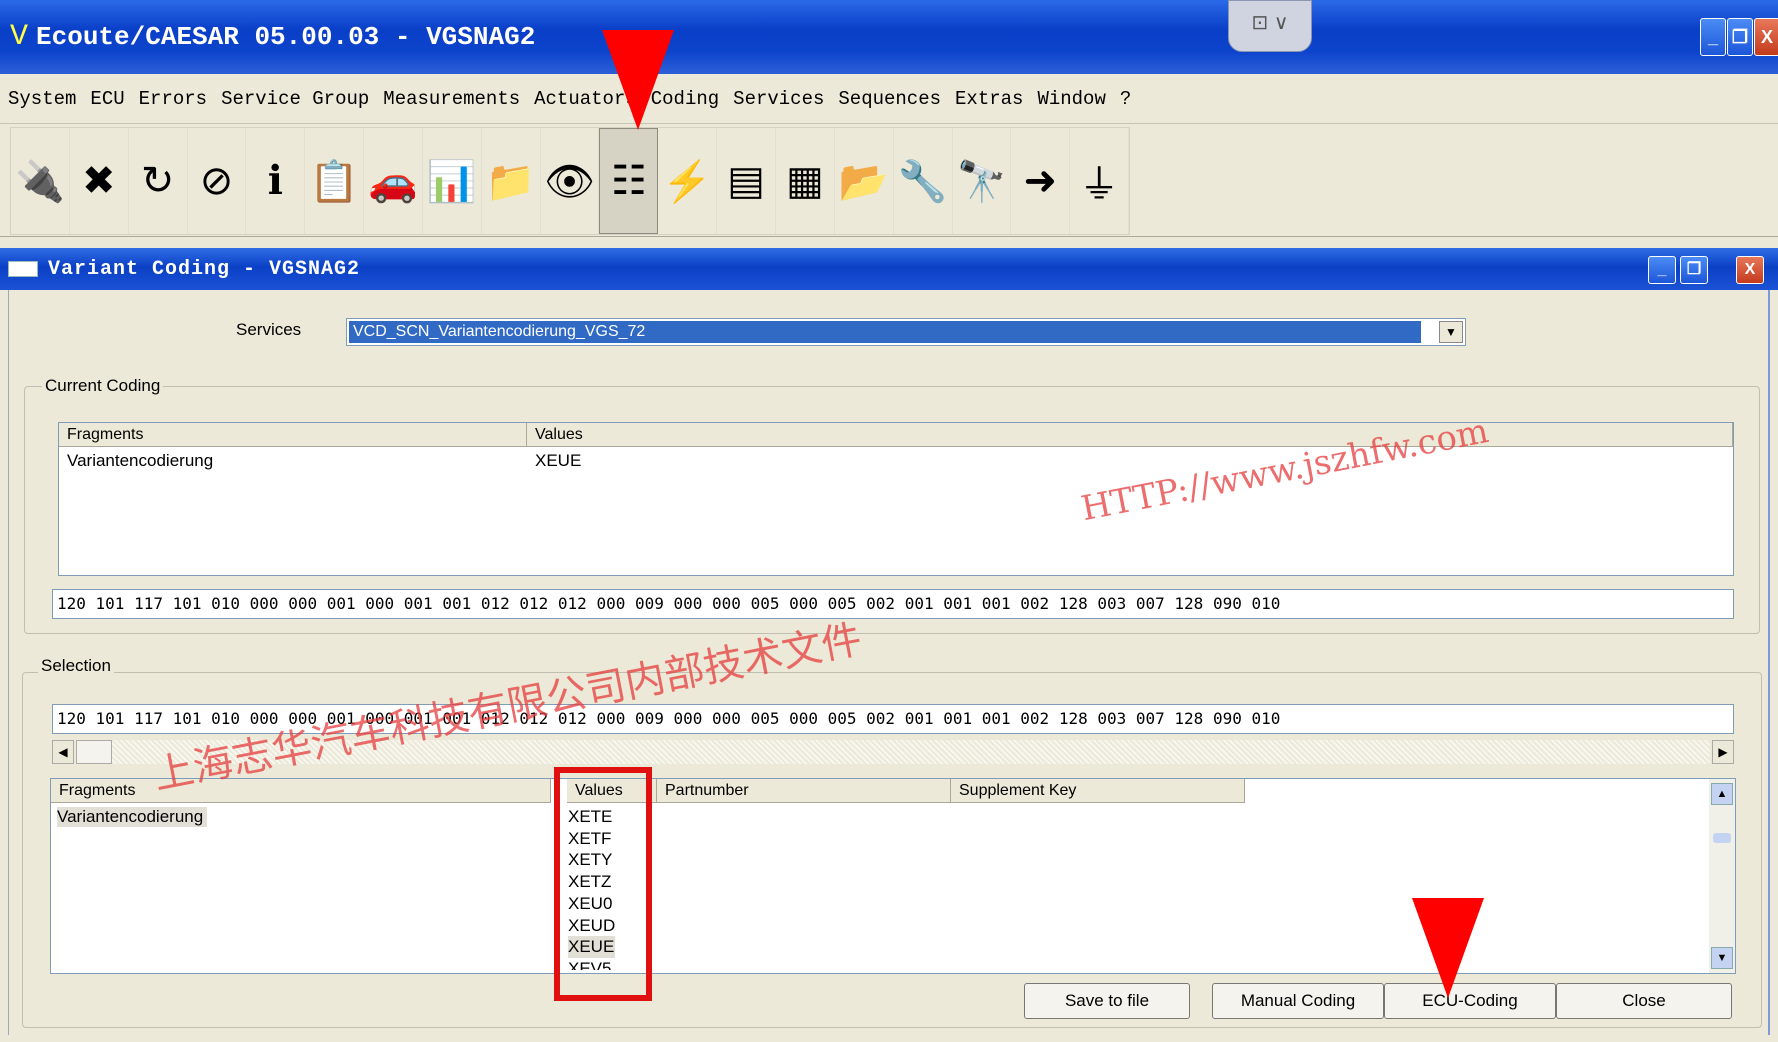 The image size is (1778, 1042). I want to click on minimize-button: _, so click(1713, 37).